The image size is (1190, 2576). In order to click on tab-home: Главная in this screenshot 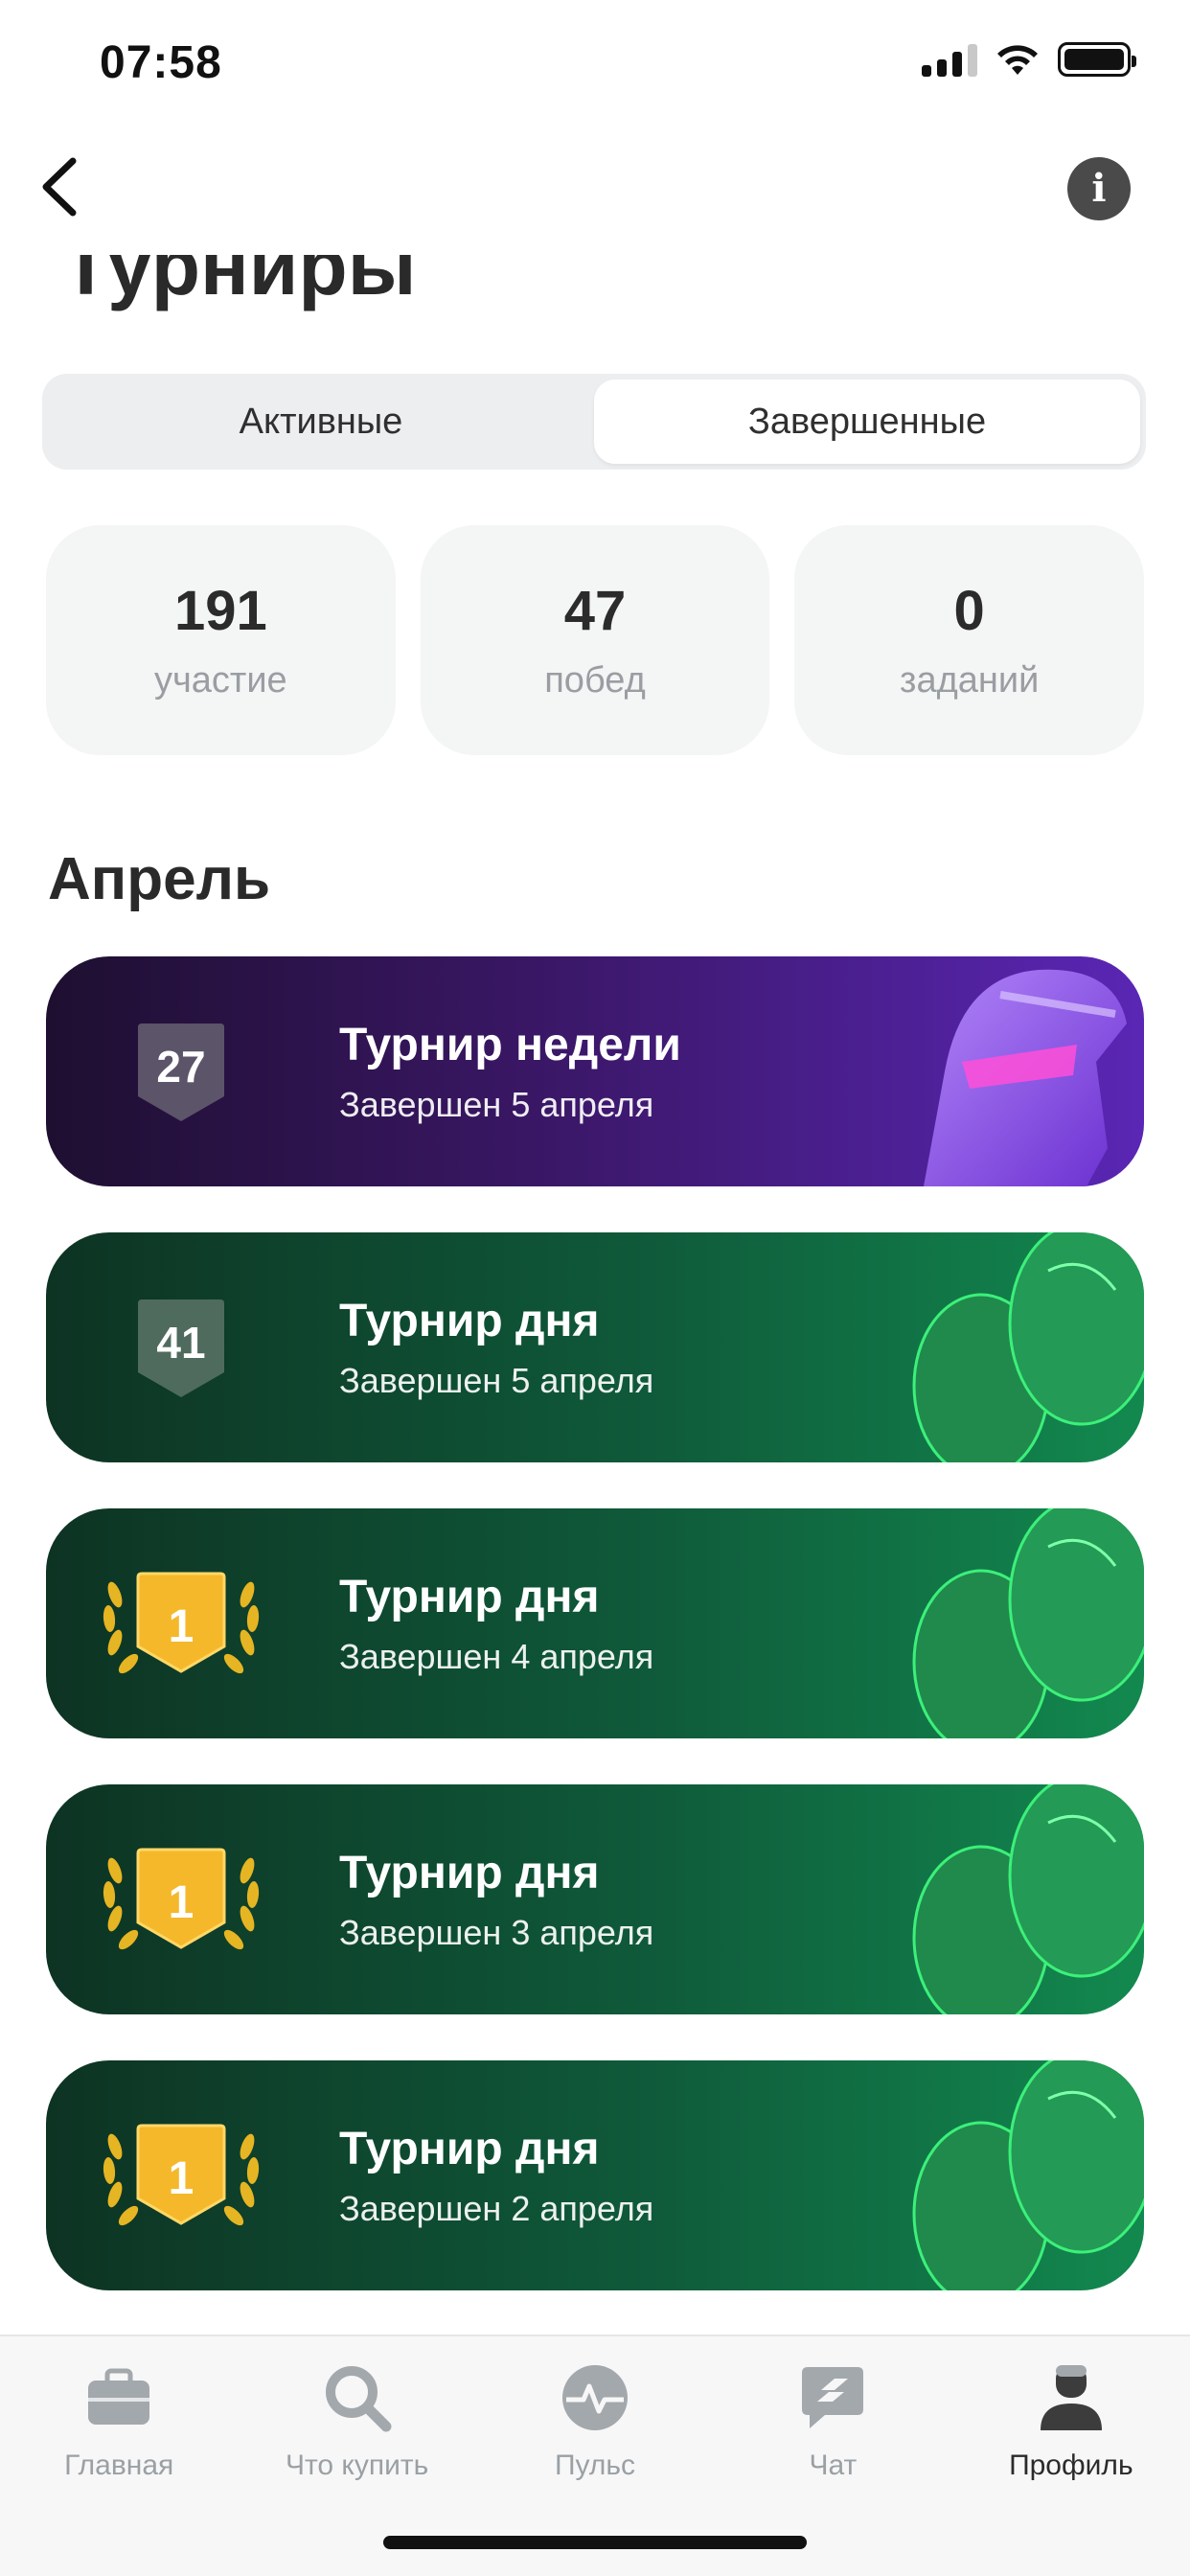, I will do `click(119, 2421)`.